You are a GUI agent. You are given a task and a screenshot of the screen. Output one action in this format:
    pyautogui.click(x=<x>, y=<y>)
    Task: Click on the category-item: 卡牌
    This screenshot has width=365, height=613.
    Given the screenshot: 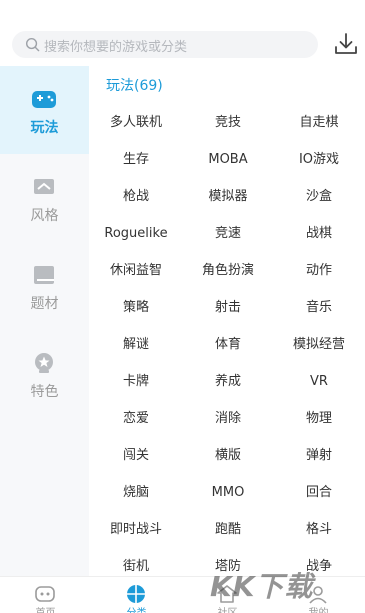 What is the action you would take?
    pyautogui.click(x=136, y=381)
    